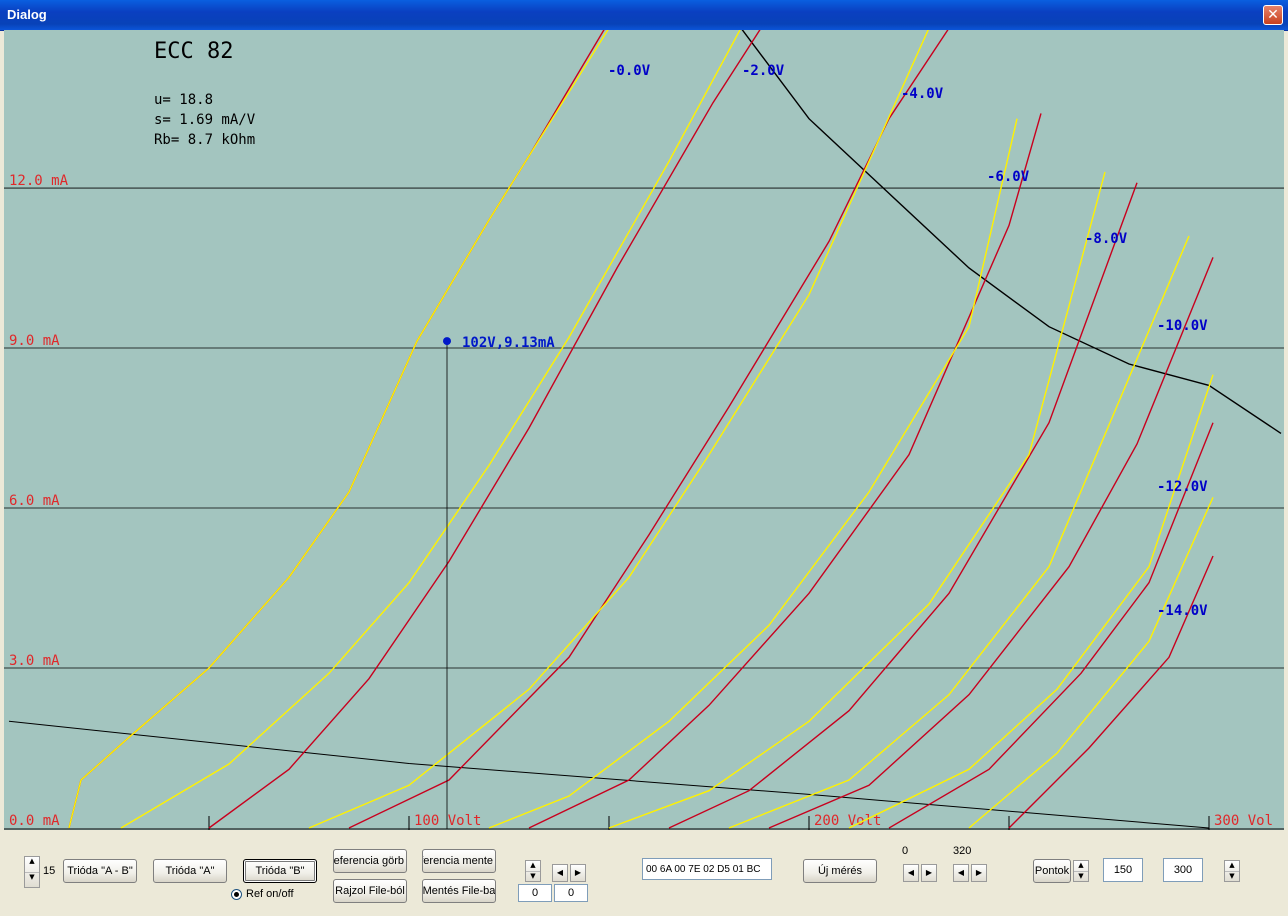 The height and width of the screenshot is (916, 1288). I want to click on bias-label: -14.0V, so click(1182, 611).